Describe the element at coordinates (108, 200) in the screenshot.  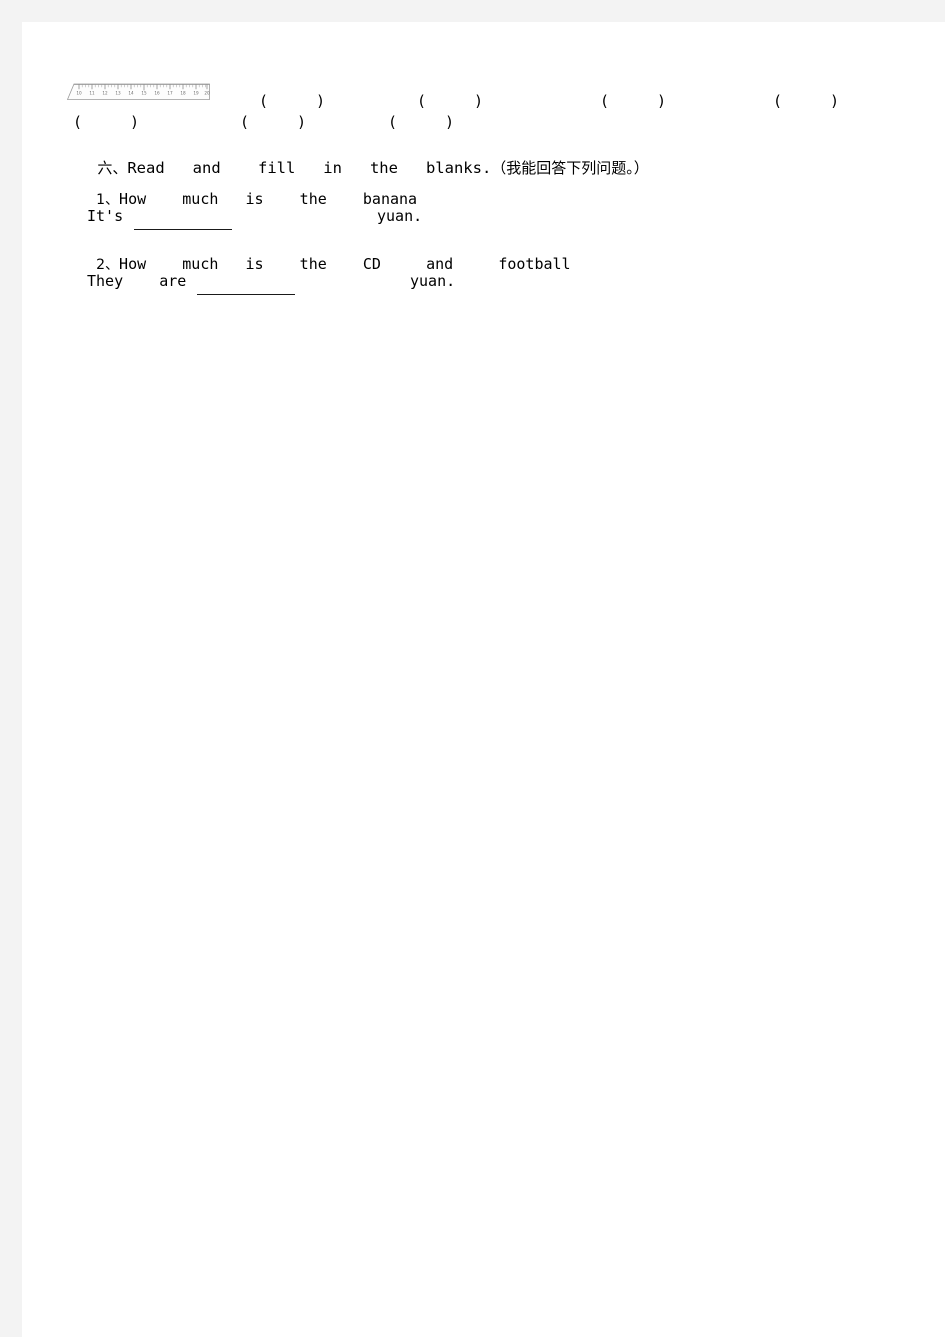
I see `question-1-number: 1、` at that location.